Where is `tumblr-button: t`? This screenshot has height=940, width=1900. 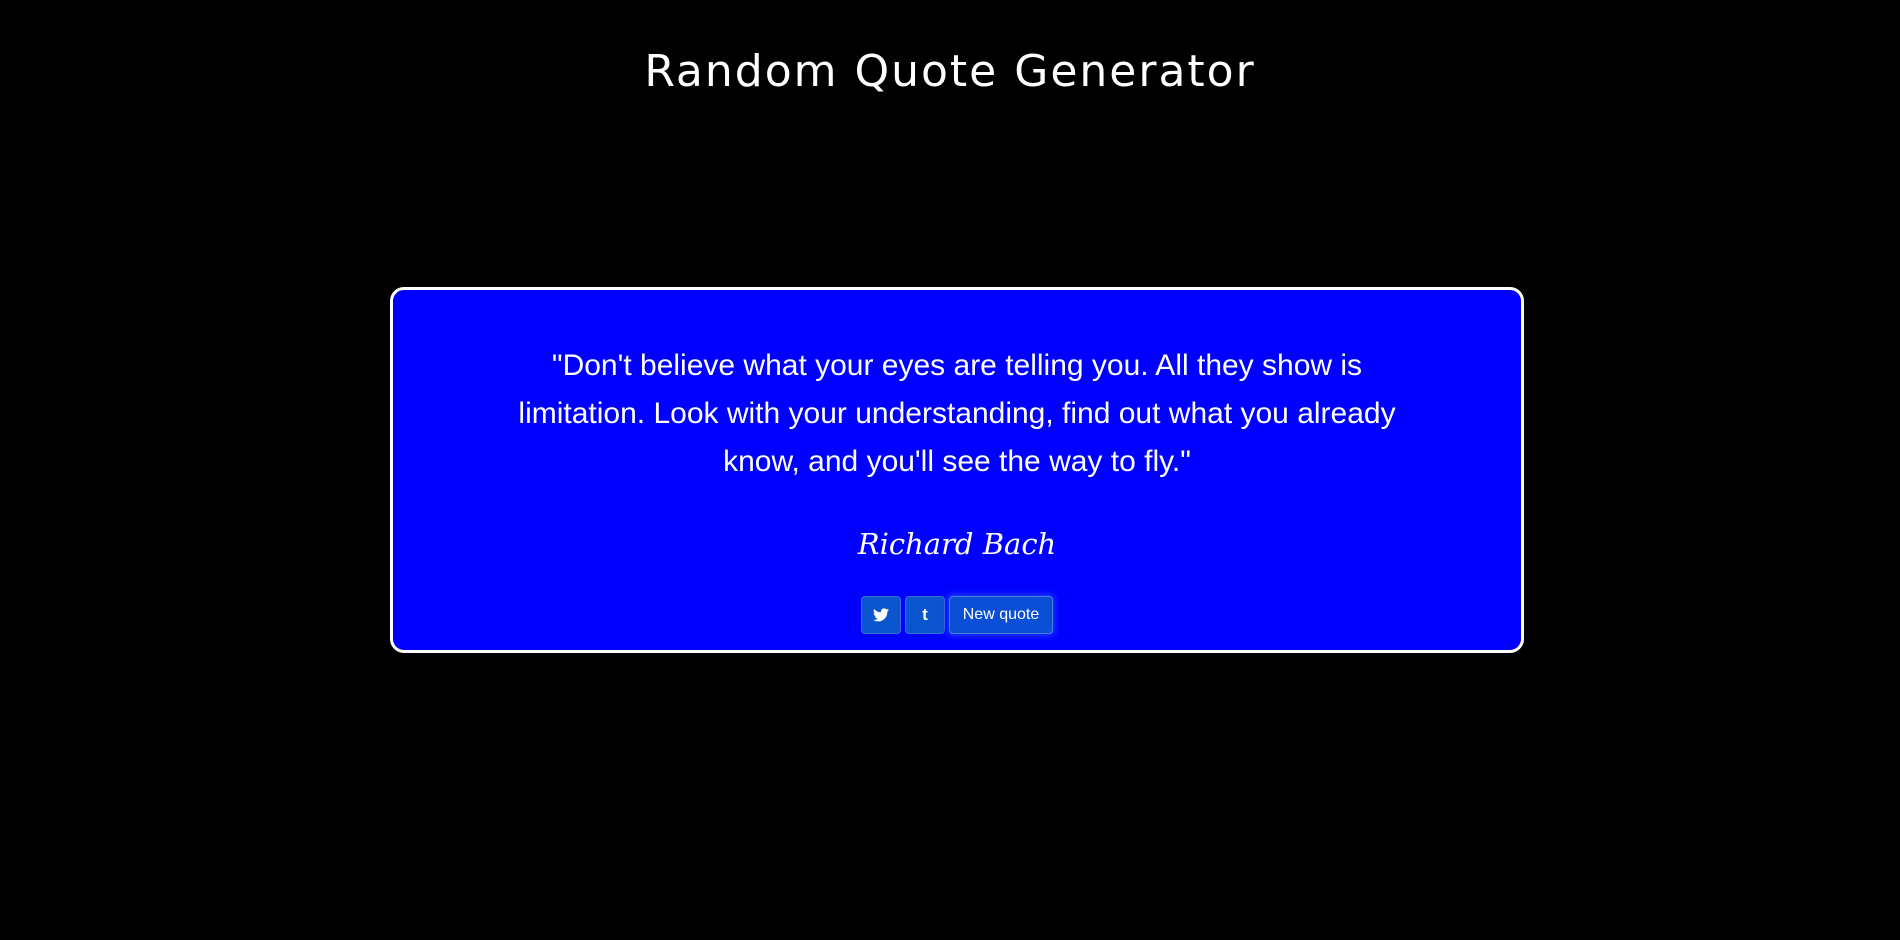 tumblr-button: t is located at coordinates (925, 615).